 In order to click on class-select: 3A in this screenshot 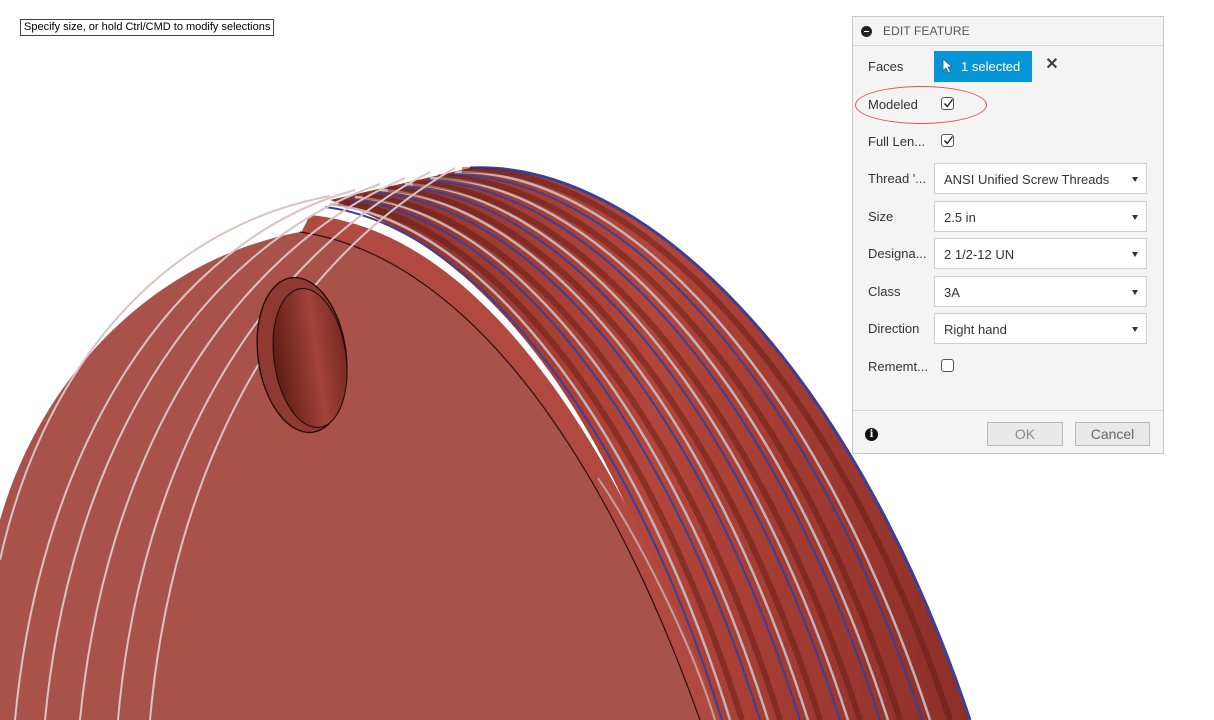, I will do `click(1040, 291)`.